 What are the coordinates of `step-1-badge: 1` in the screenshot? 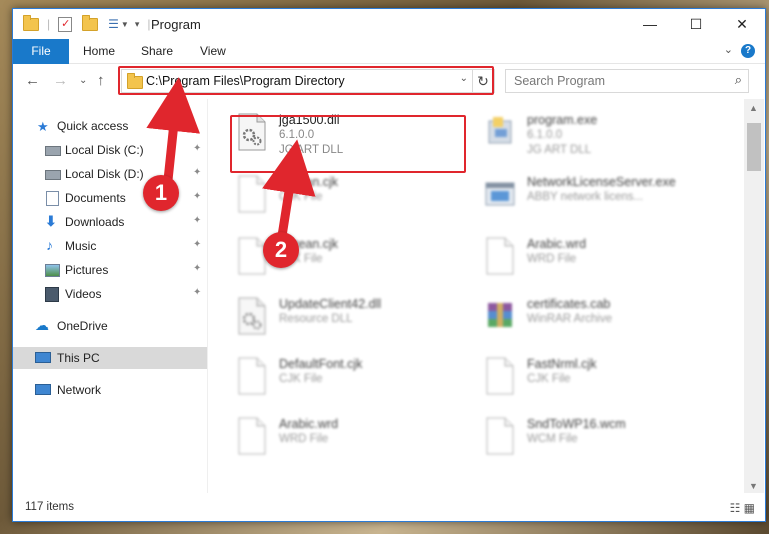 It's located at (161, 193).